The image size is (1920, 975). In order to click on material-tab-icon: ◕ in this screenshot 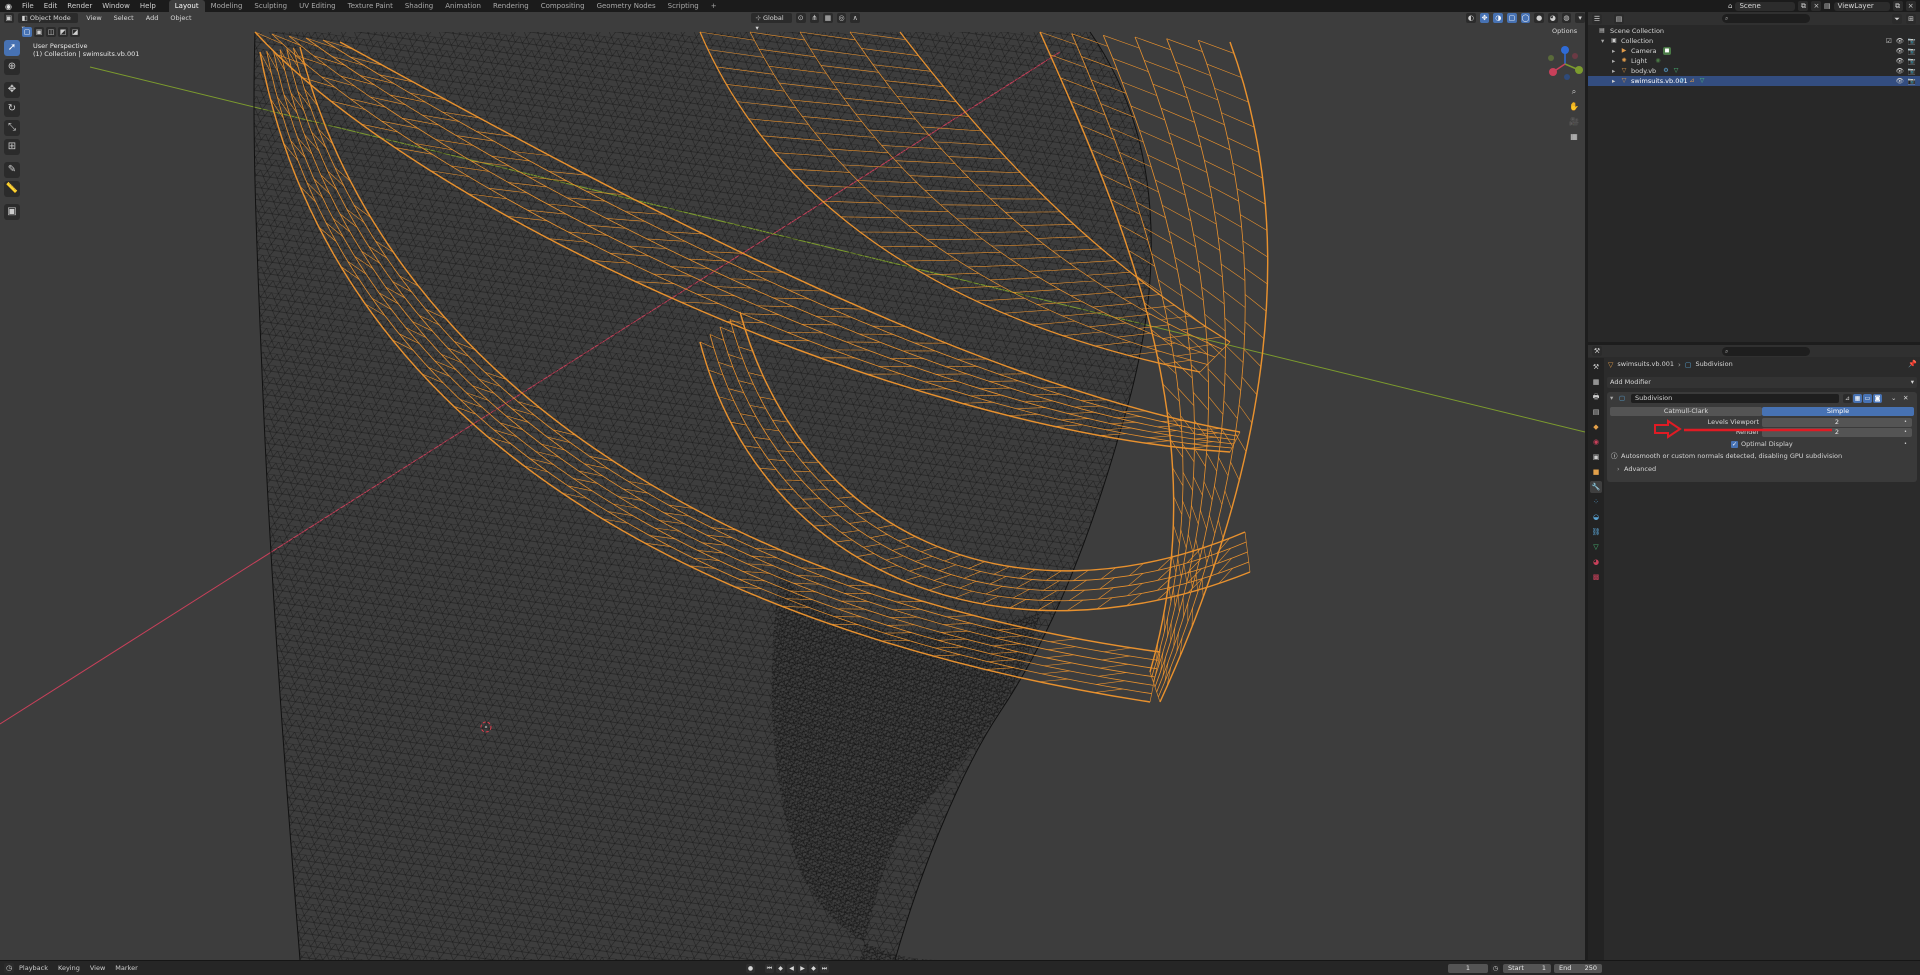, I will do `click(1596, 562)`.